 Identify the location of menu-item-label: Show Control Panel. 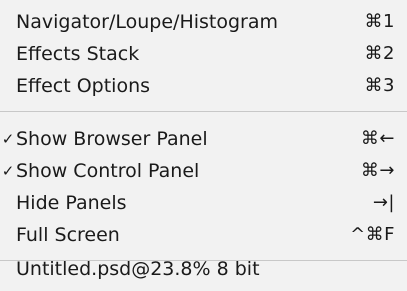
(108, 171).